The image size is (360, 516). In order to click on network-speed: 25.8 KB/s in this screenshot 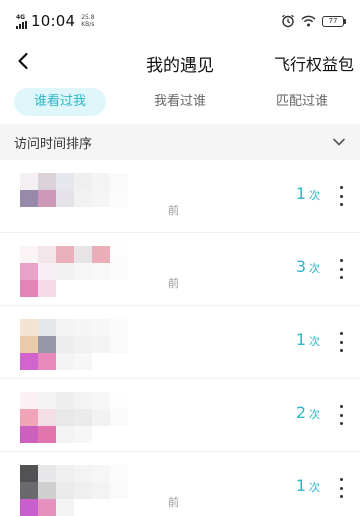, I will do `click(87, 21)`.